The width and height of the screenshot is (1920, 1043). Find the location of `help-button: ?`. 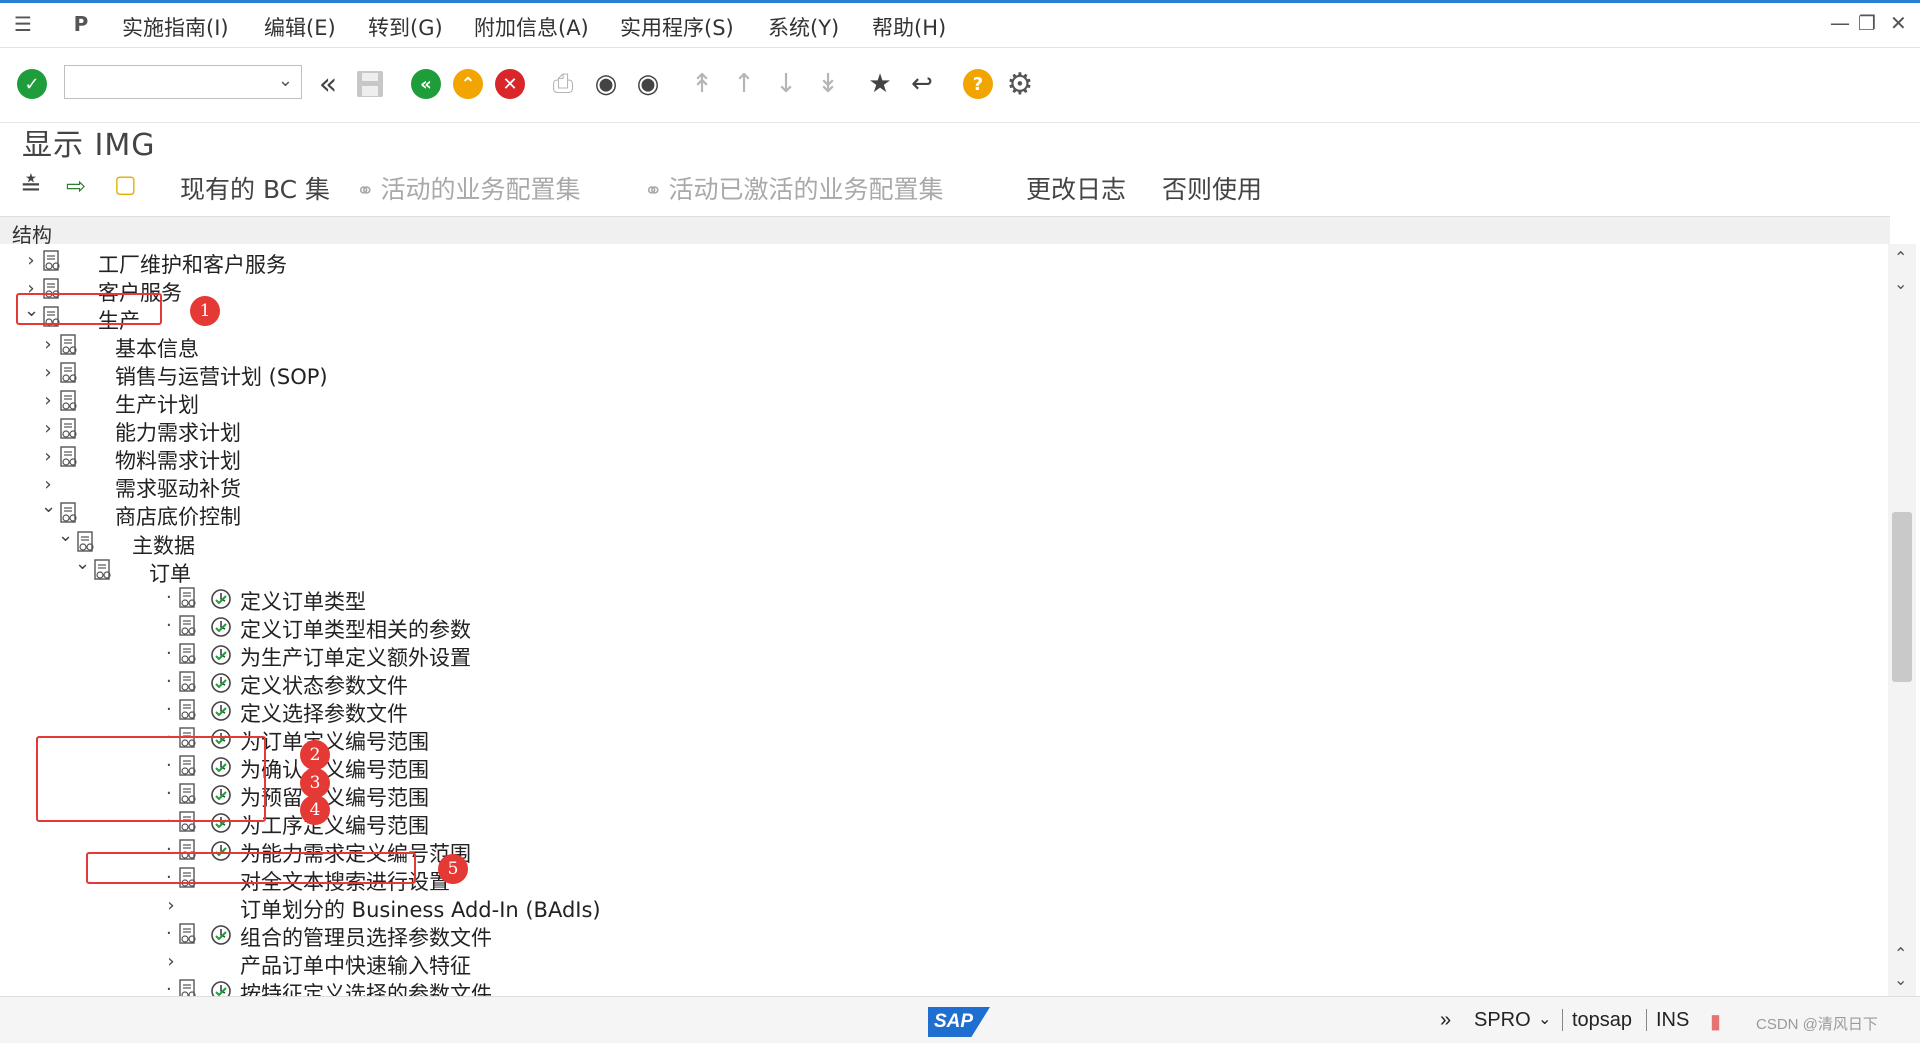

help-button: ? is located at coordinates (978, 84).